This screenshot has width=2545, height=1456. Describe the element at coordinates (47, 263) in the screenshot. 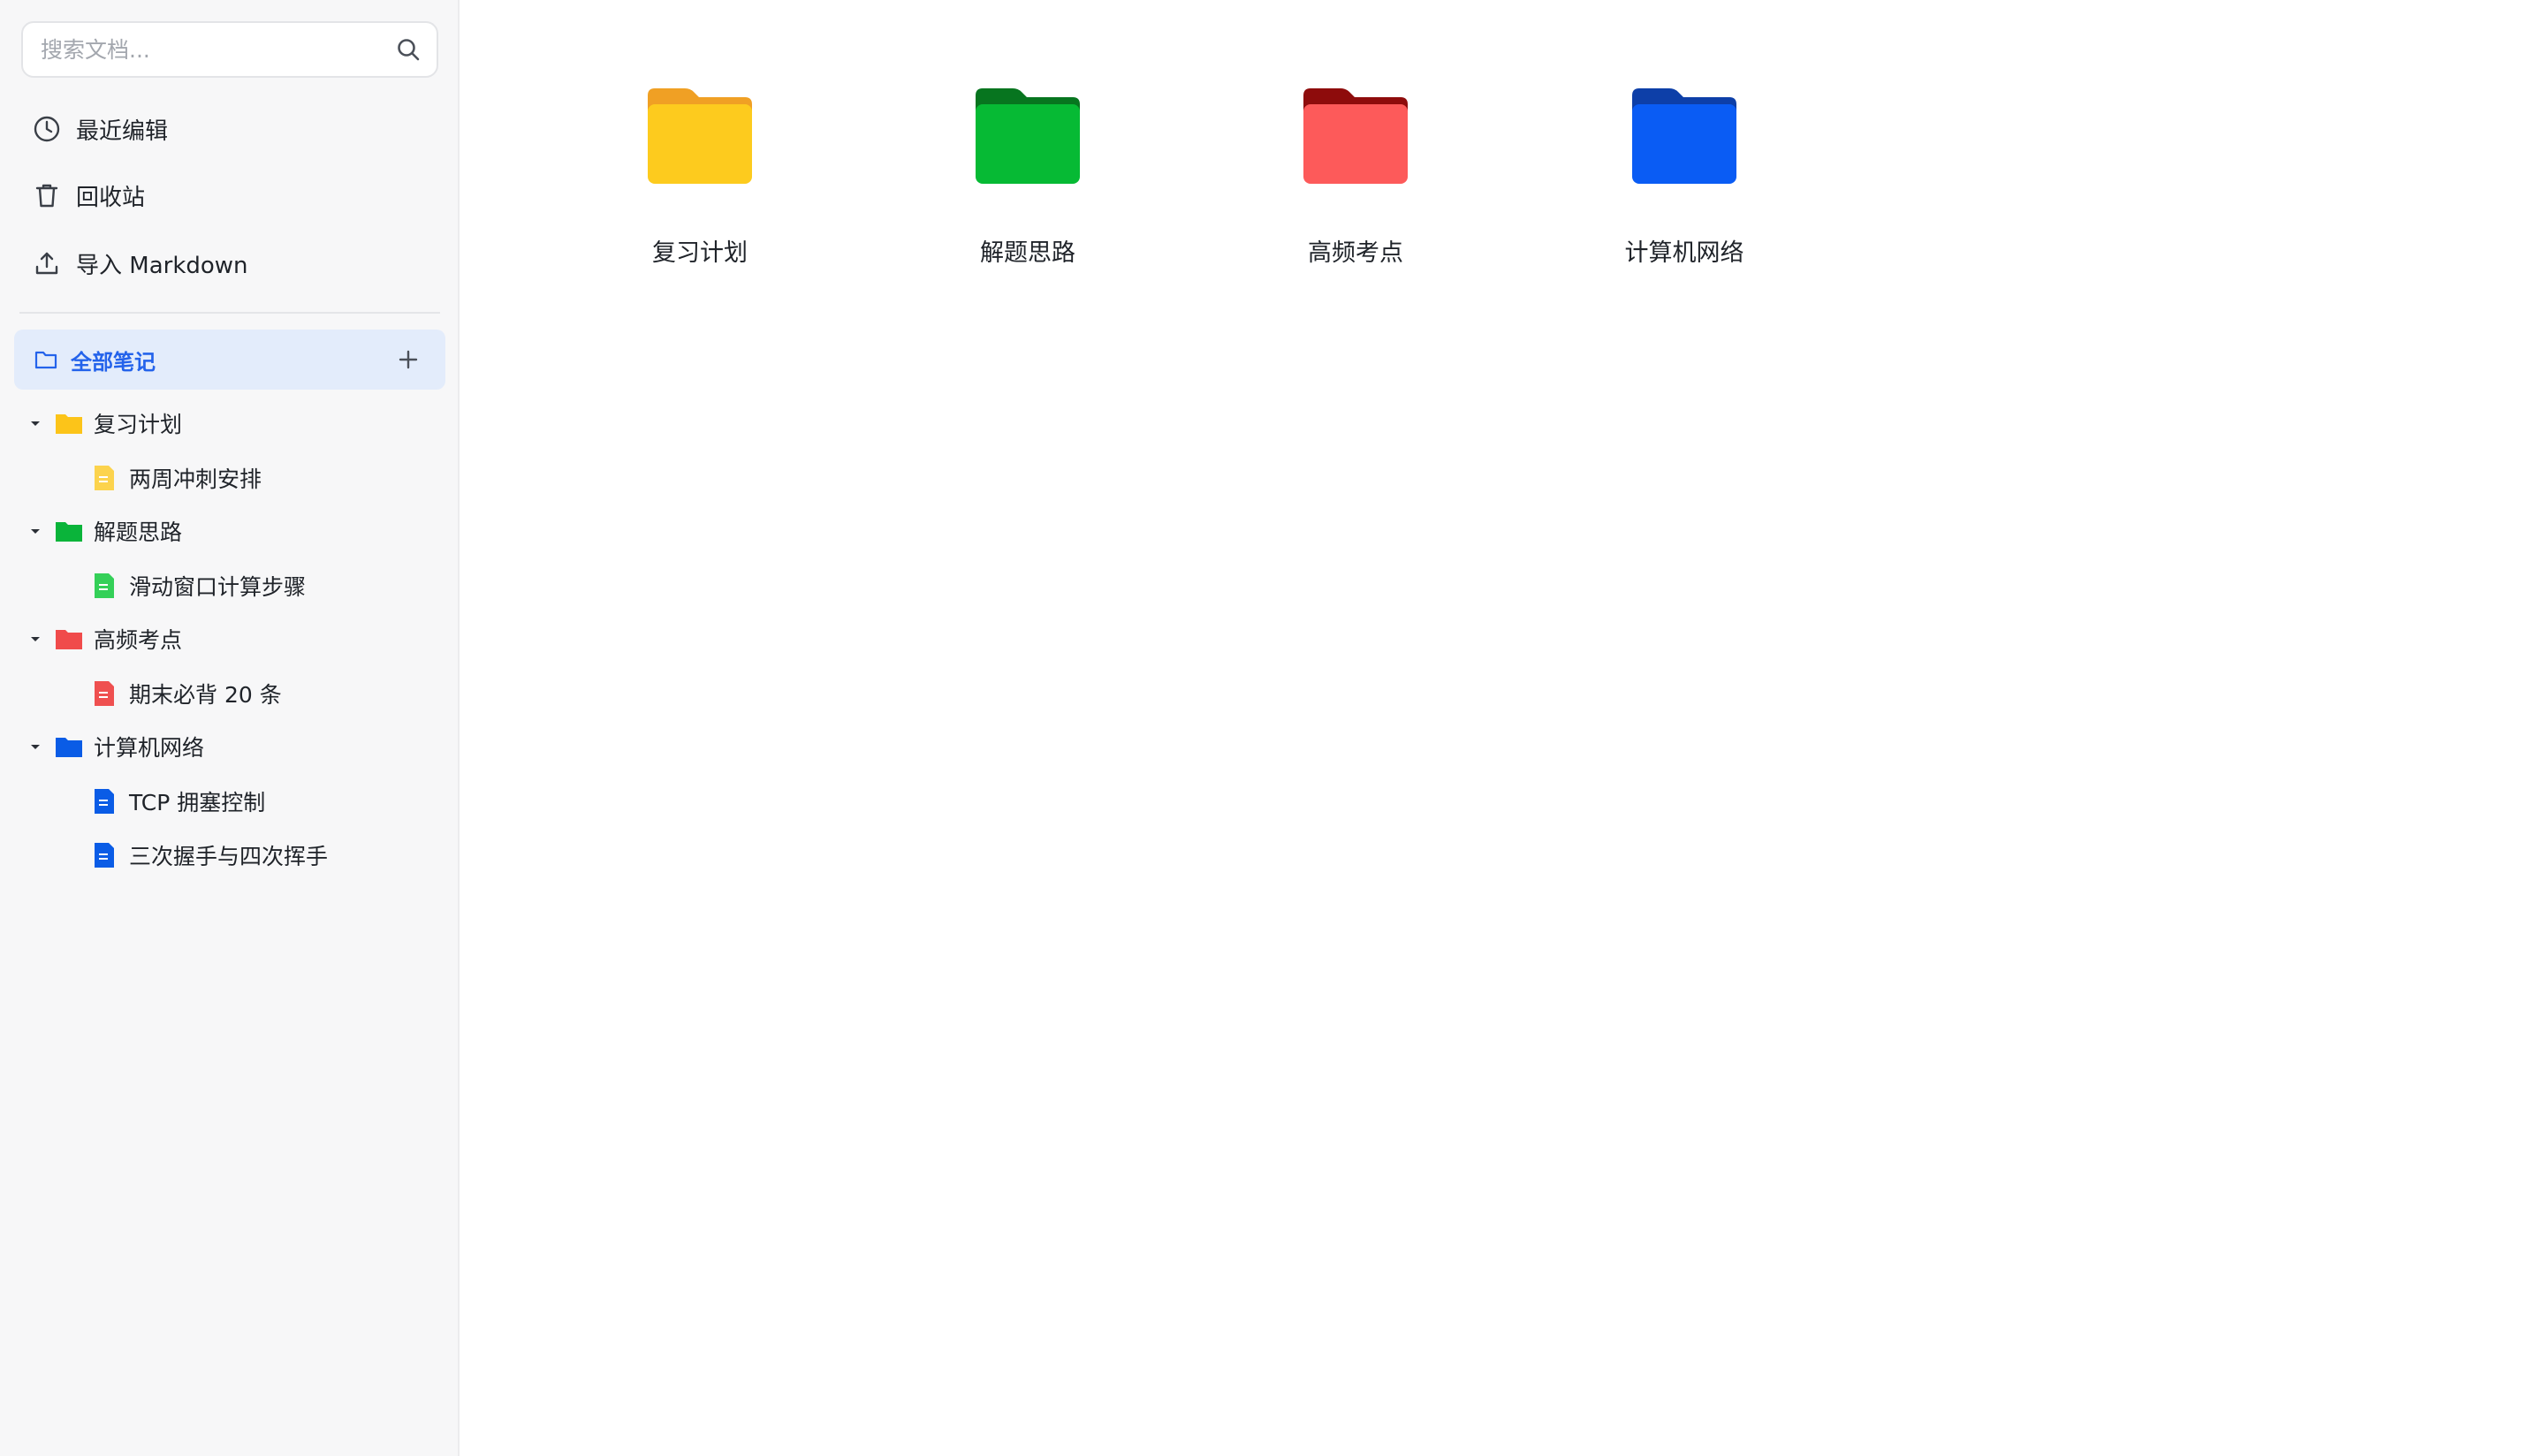

I see `upload-icon` at that location.